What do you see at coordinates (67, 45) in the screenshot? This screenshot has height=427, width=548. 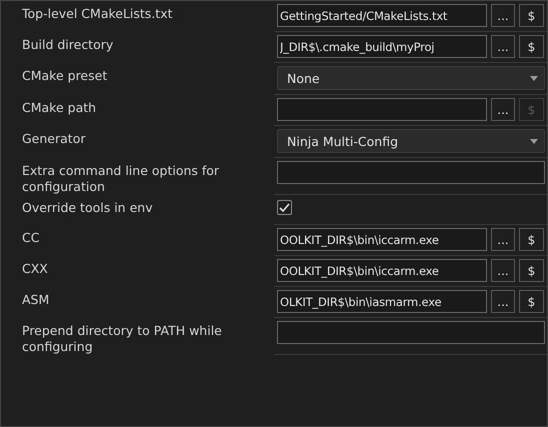 I see `setting-label: Build directory` at bounding box center [67, 45].